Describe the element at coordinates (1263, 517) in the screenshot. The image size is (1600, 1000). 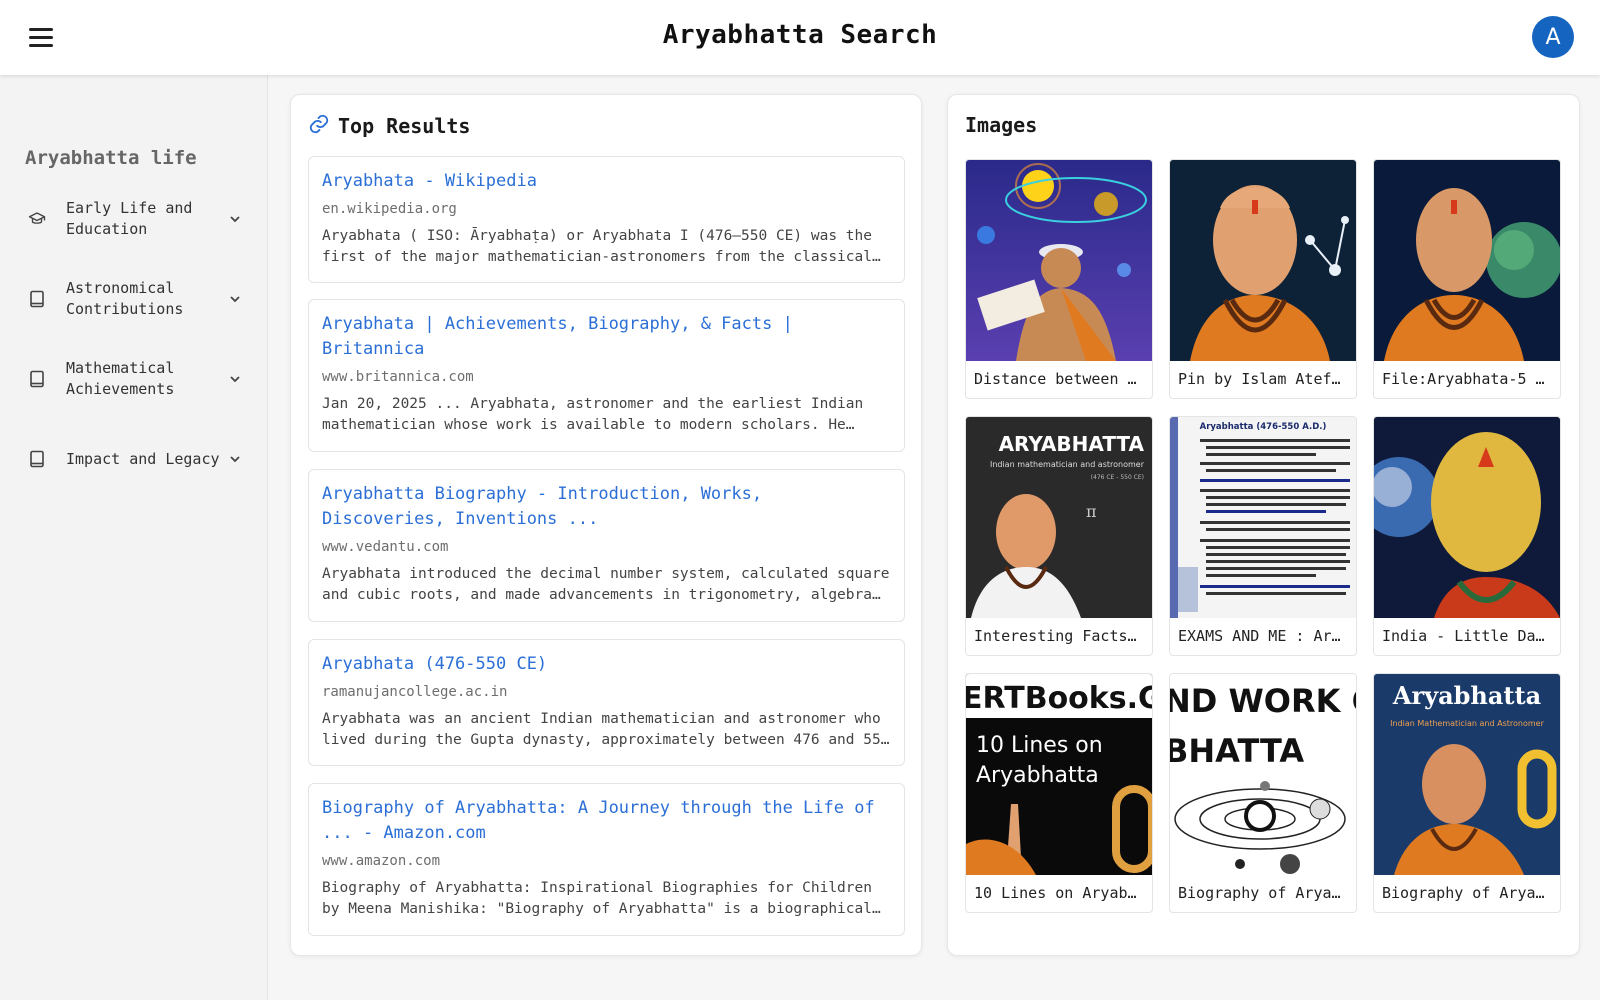
I see `image-thumbnail: Aryabhatta (476-550 A.D.)` at that location.